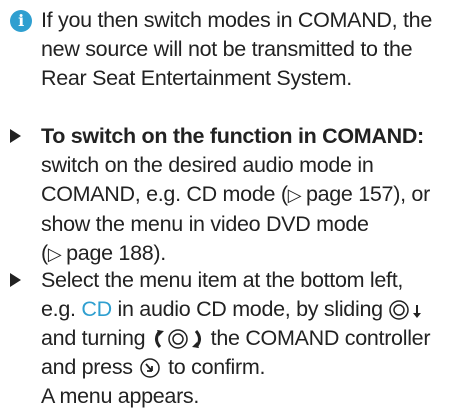  What do you see at coordinates (110, 253) in the screenshot?
I see `page-ref-188: page 188` at bounding box center [110, 253].